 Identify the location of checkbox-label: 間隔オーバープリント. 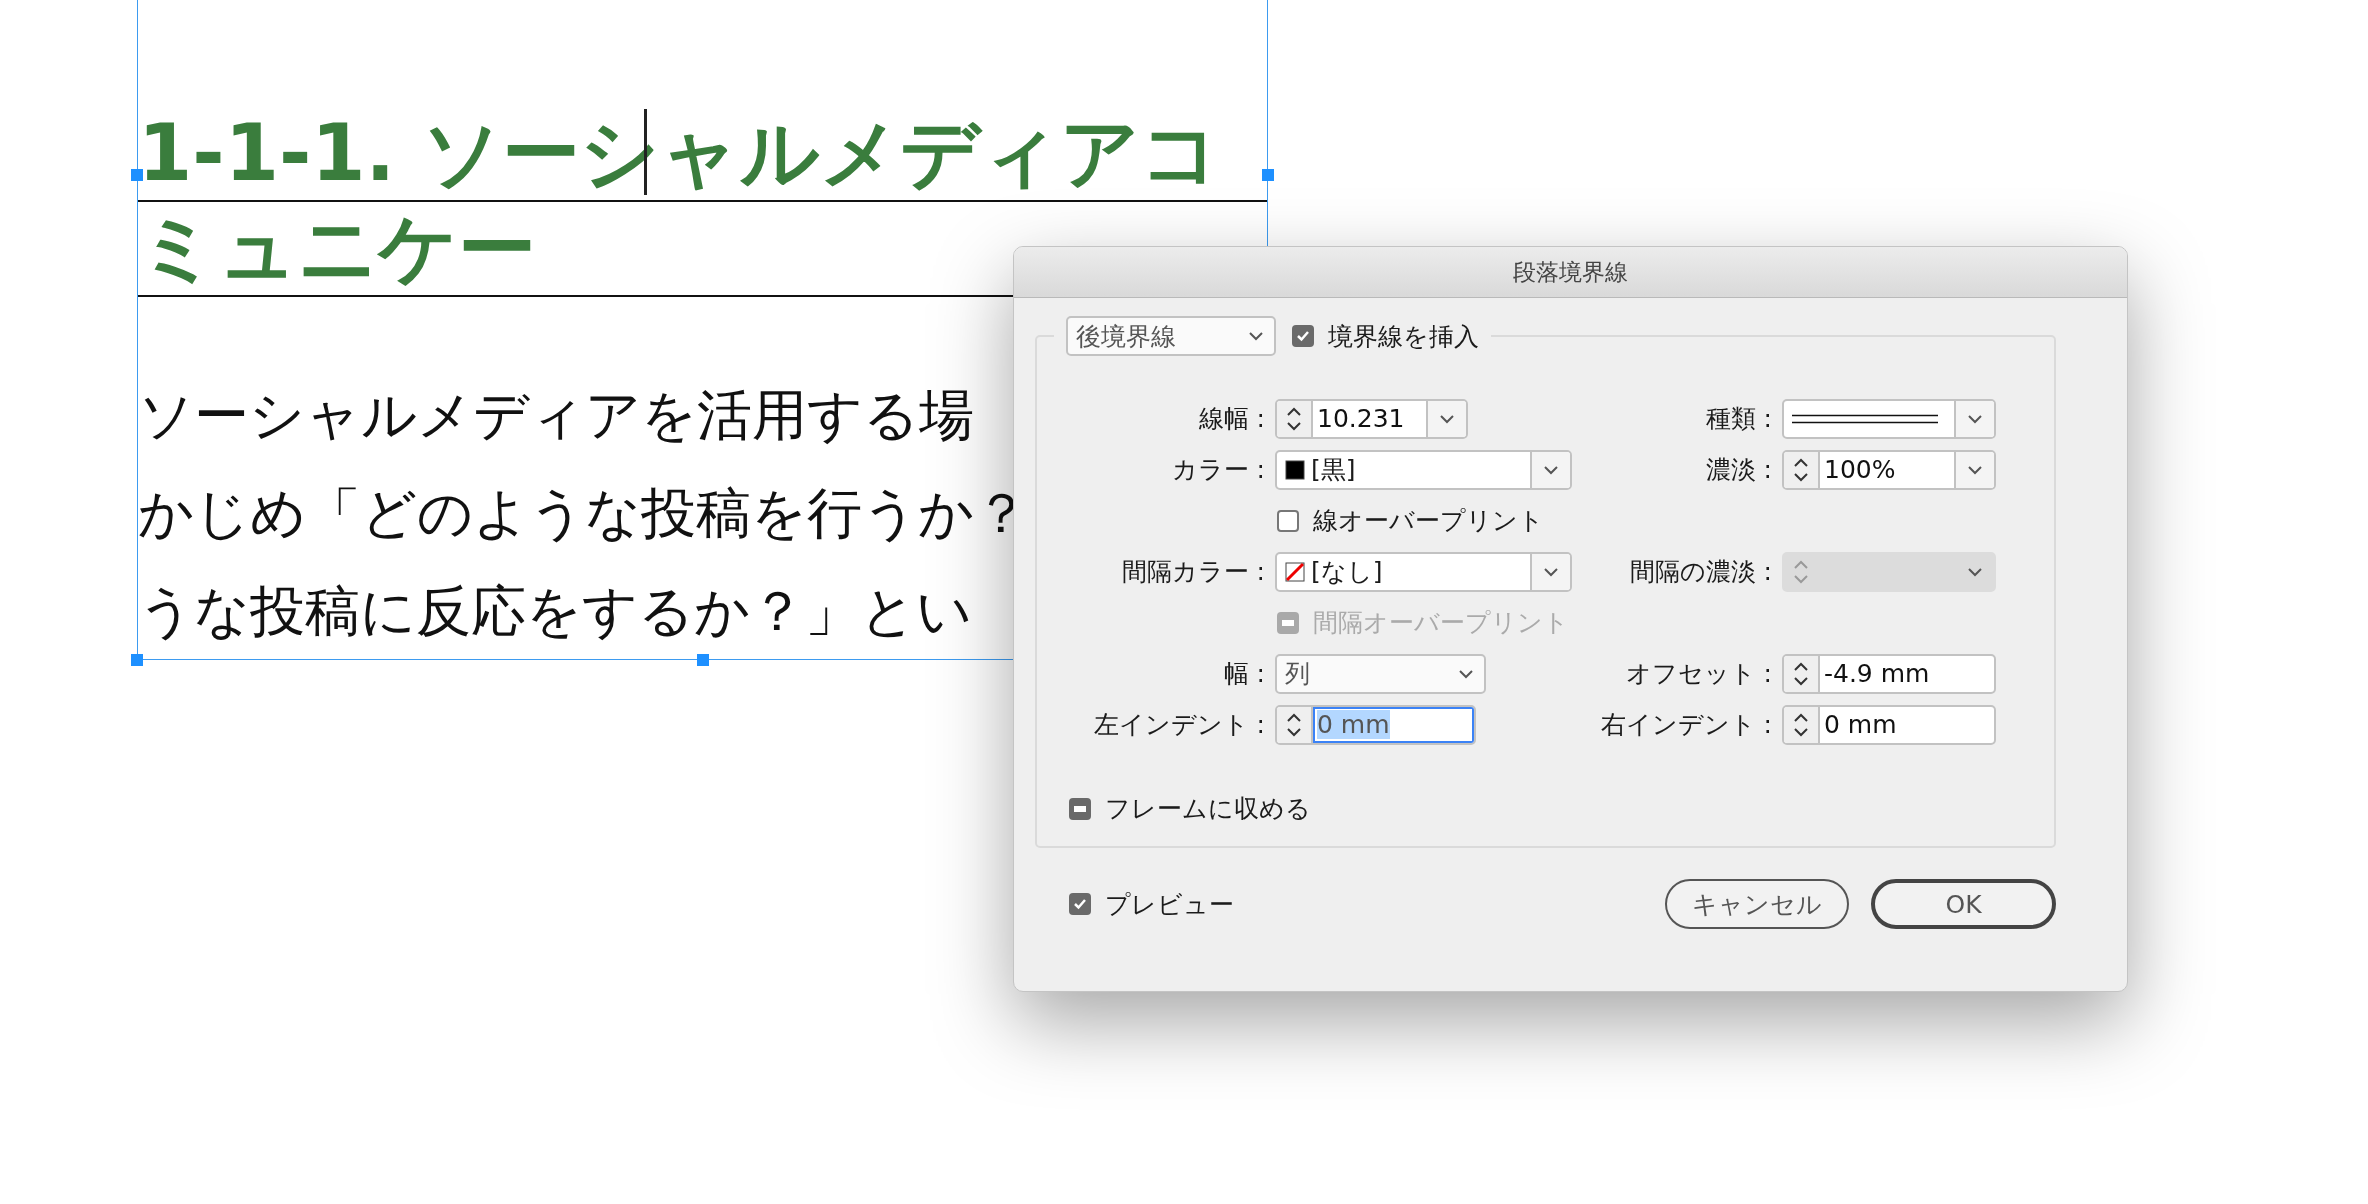
(1441, 623).